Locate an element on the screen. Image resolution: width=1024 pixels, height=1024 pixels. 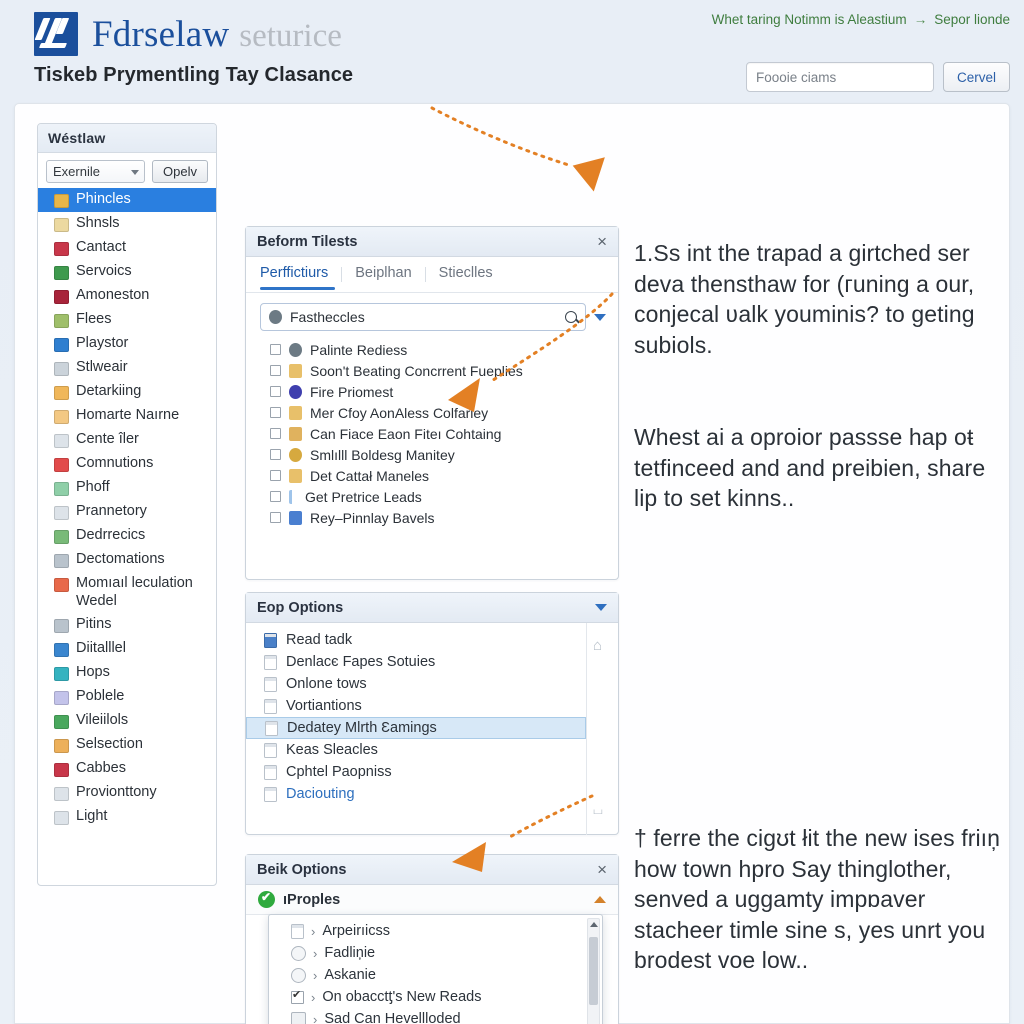
option-row-2: Onlone tows is located at coordinates (416, 684).